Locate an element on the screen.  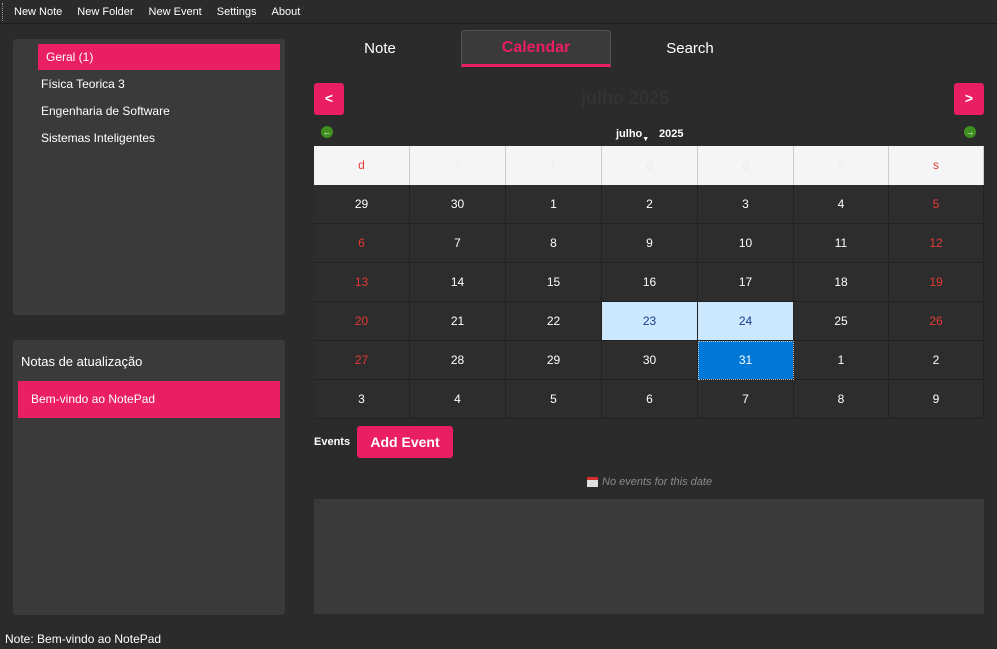
folder-item-engenharia: Engenharia de Software is located at coordinates (159, 111).